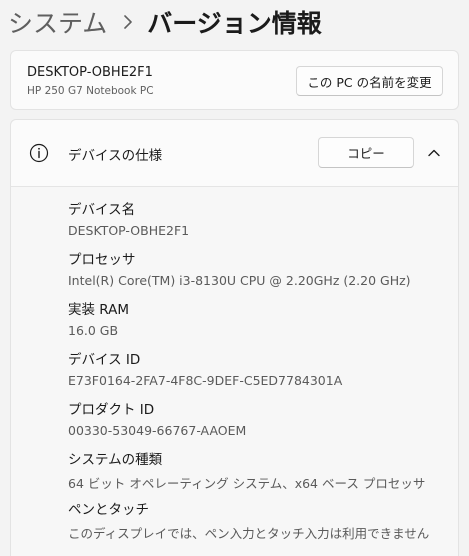 The height and width of the screenshot is (556, 469). Describe the element at coordinates (247, 483) in the screenshot. I see `spec-value-system-type: 64 ビット オペレーティング システム、x64 ベース プロセッサ` at that location.